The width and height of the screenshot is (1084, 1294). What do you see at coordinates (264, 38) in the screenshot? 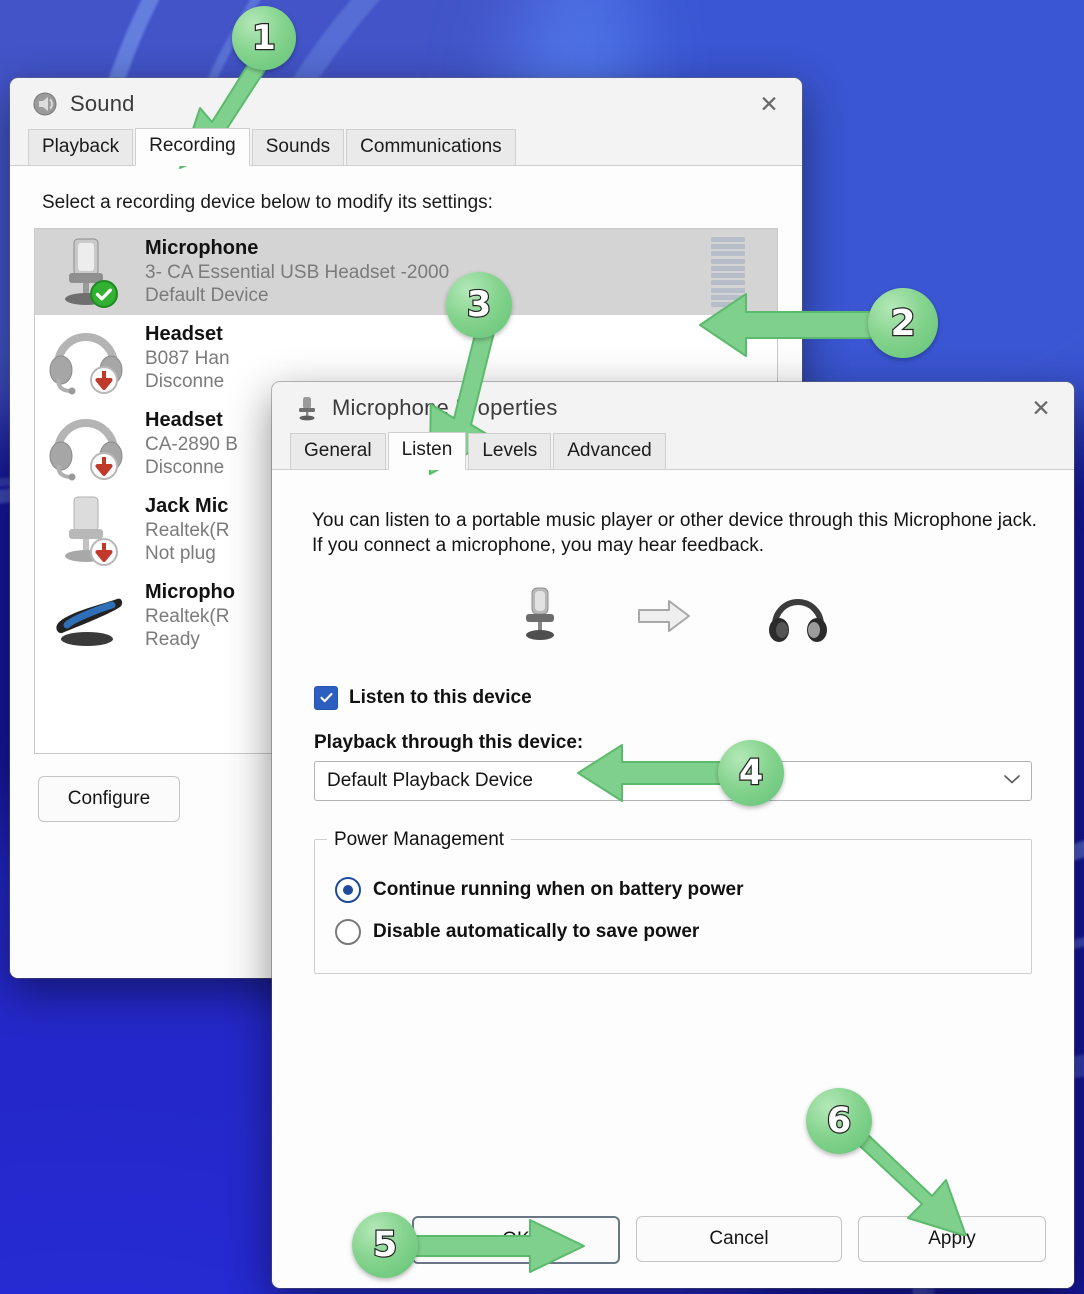
I see `callout-badge-1: 1` at bounding box center [264, 38].